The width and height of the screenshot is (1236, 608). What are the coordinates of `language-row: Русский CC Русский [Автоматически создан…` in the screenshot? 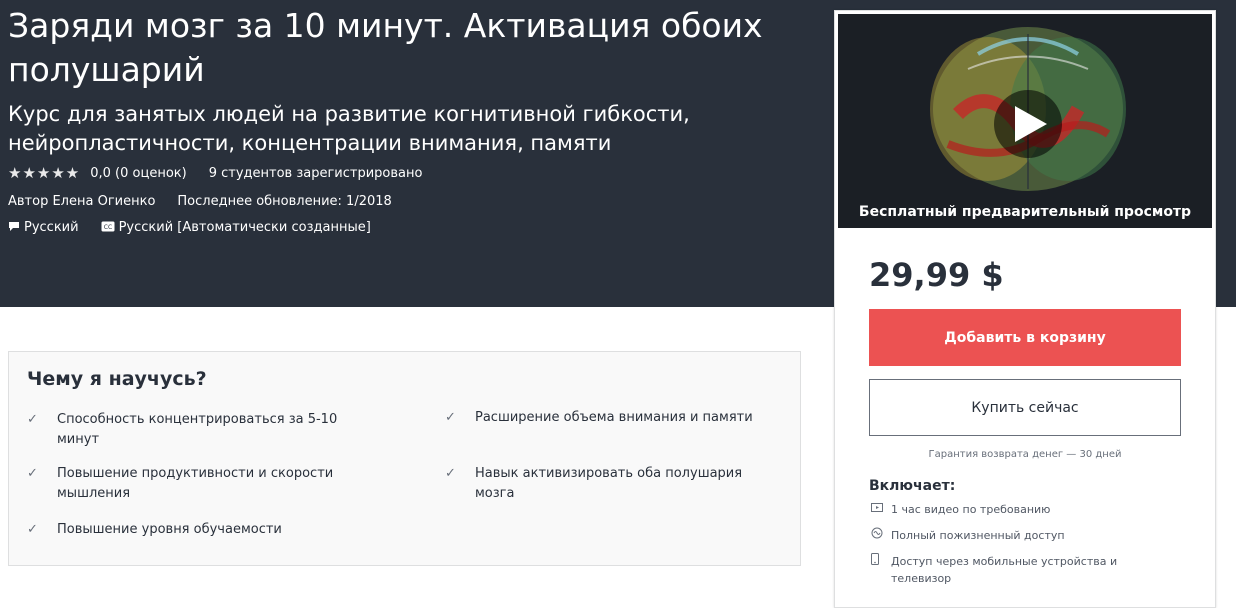 It's located at (189, 227).